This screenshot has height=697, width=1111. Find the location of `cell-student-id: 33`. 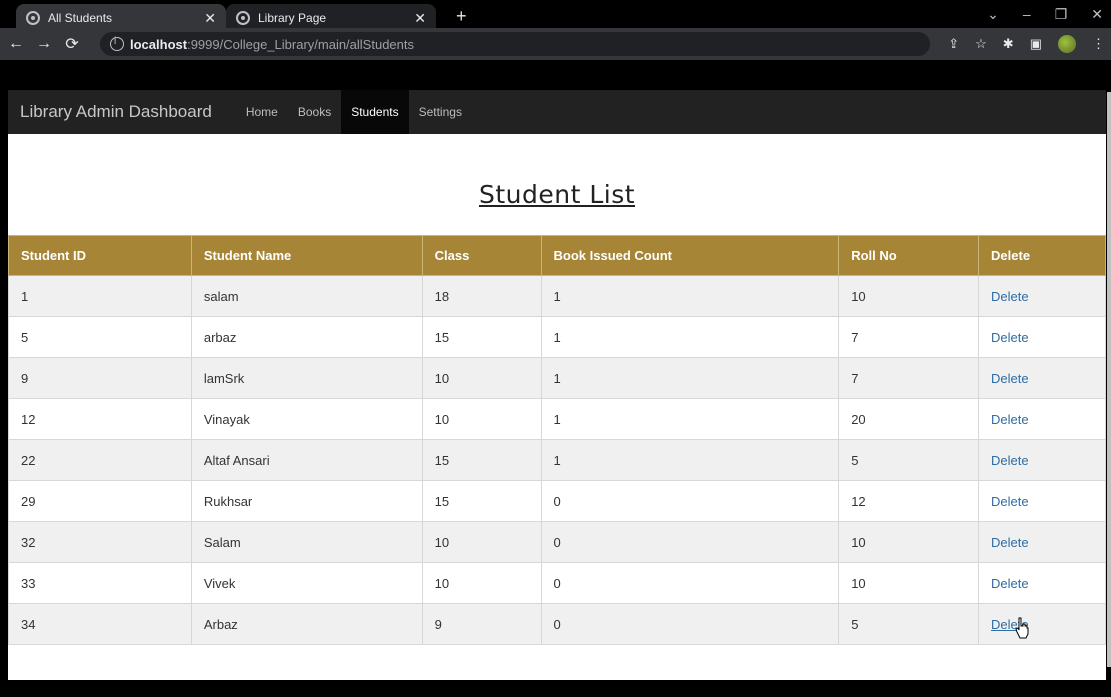

cell-student-id: 33 is located at coordinates (100, 583).